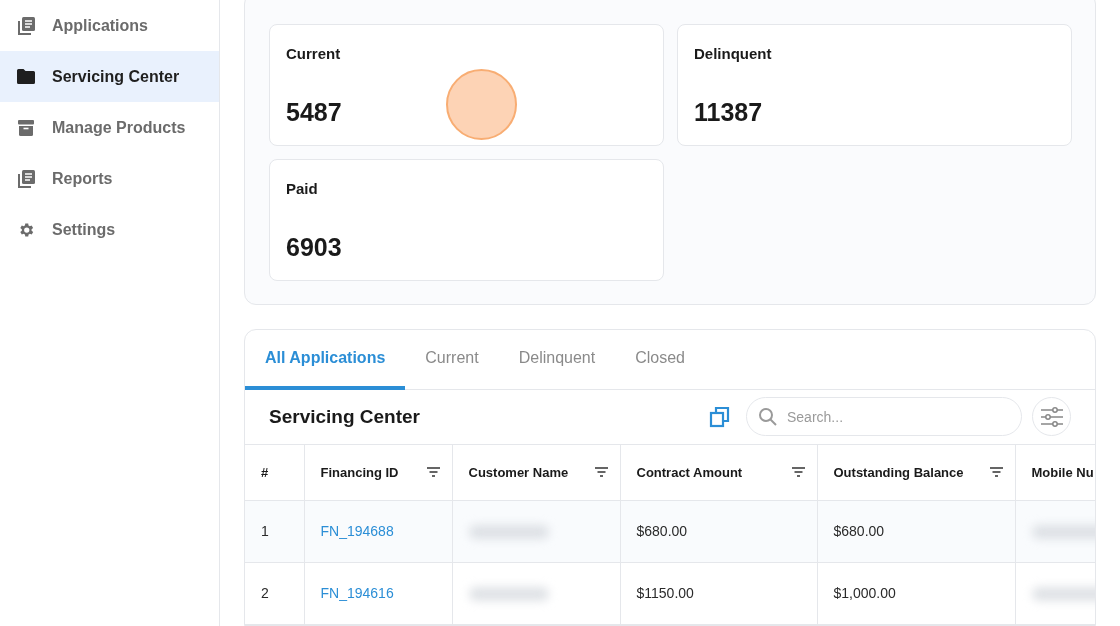  Describe the element at coordinates (314, 54) in the screenshot. I see `card-label: Current` at that location.